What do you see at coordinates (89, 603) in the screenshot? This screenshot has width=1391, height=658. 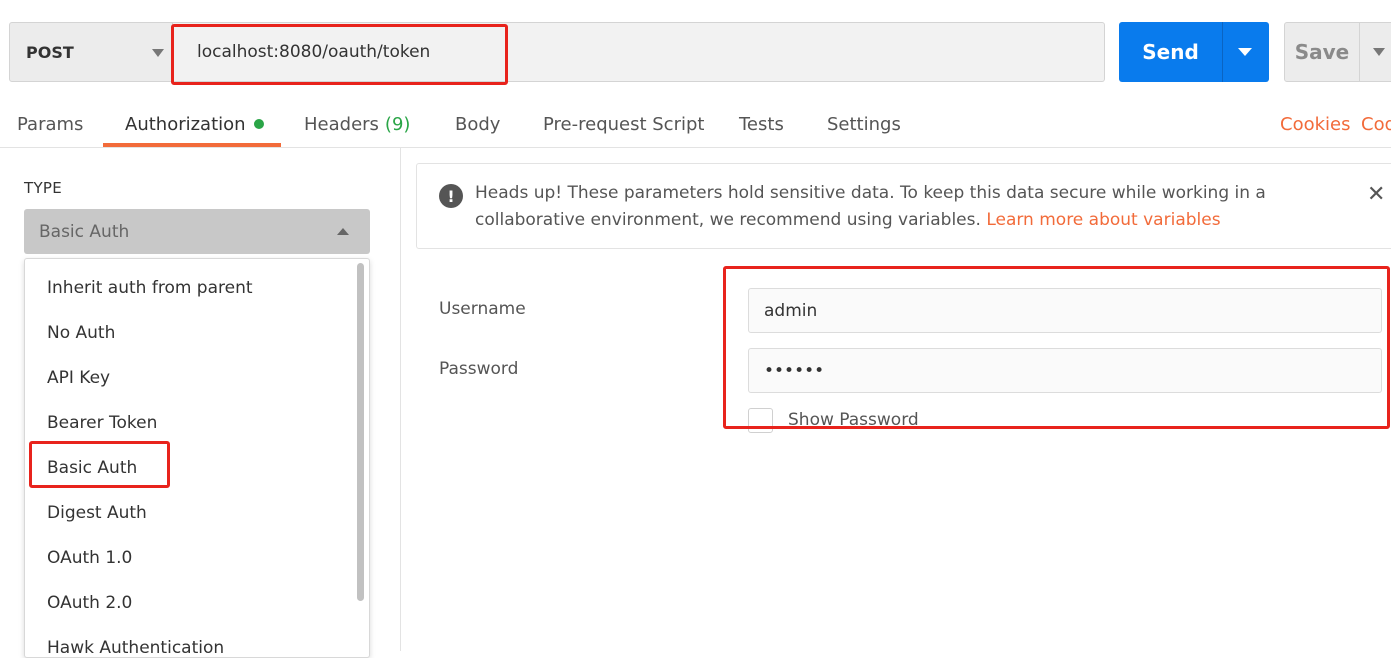 I see `menu-item-oauth-2: OAuth 2.0` at bounding box center [89, 603].